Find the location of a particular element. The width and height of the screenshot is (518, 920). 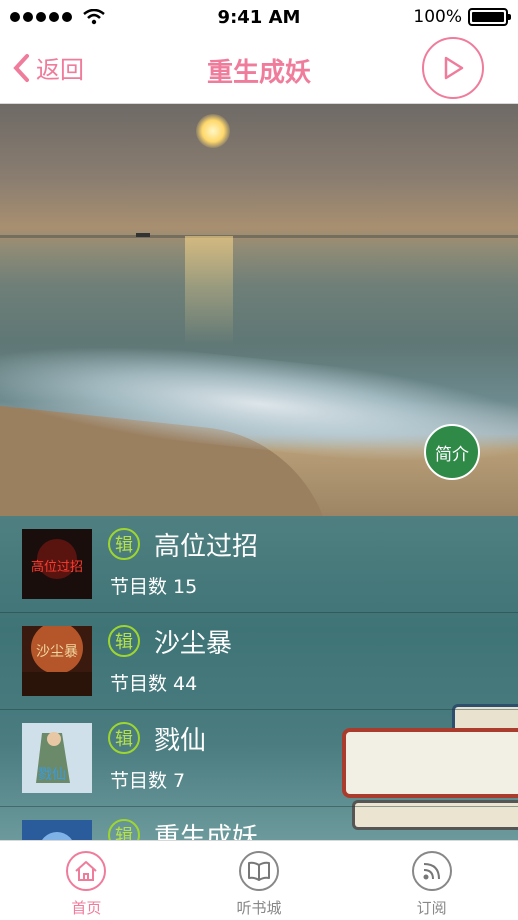

cover-image: 戮仙 is located at coordinates (57, 758).